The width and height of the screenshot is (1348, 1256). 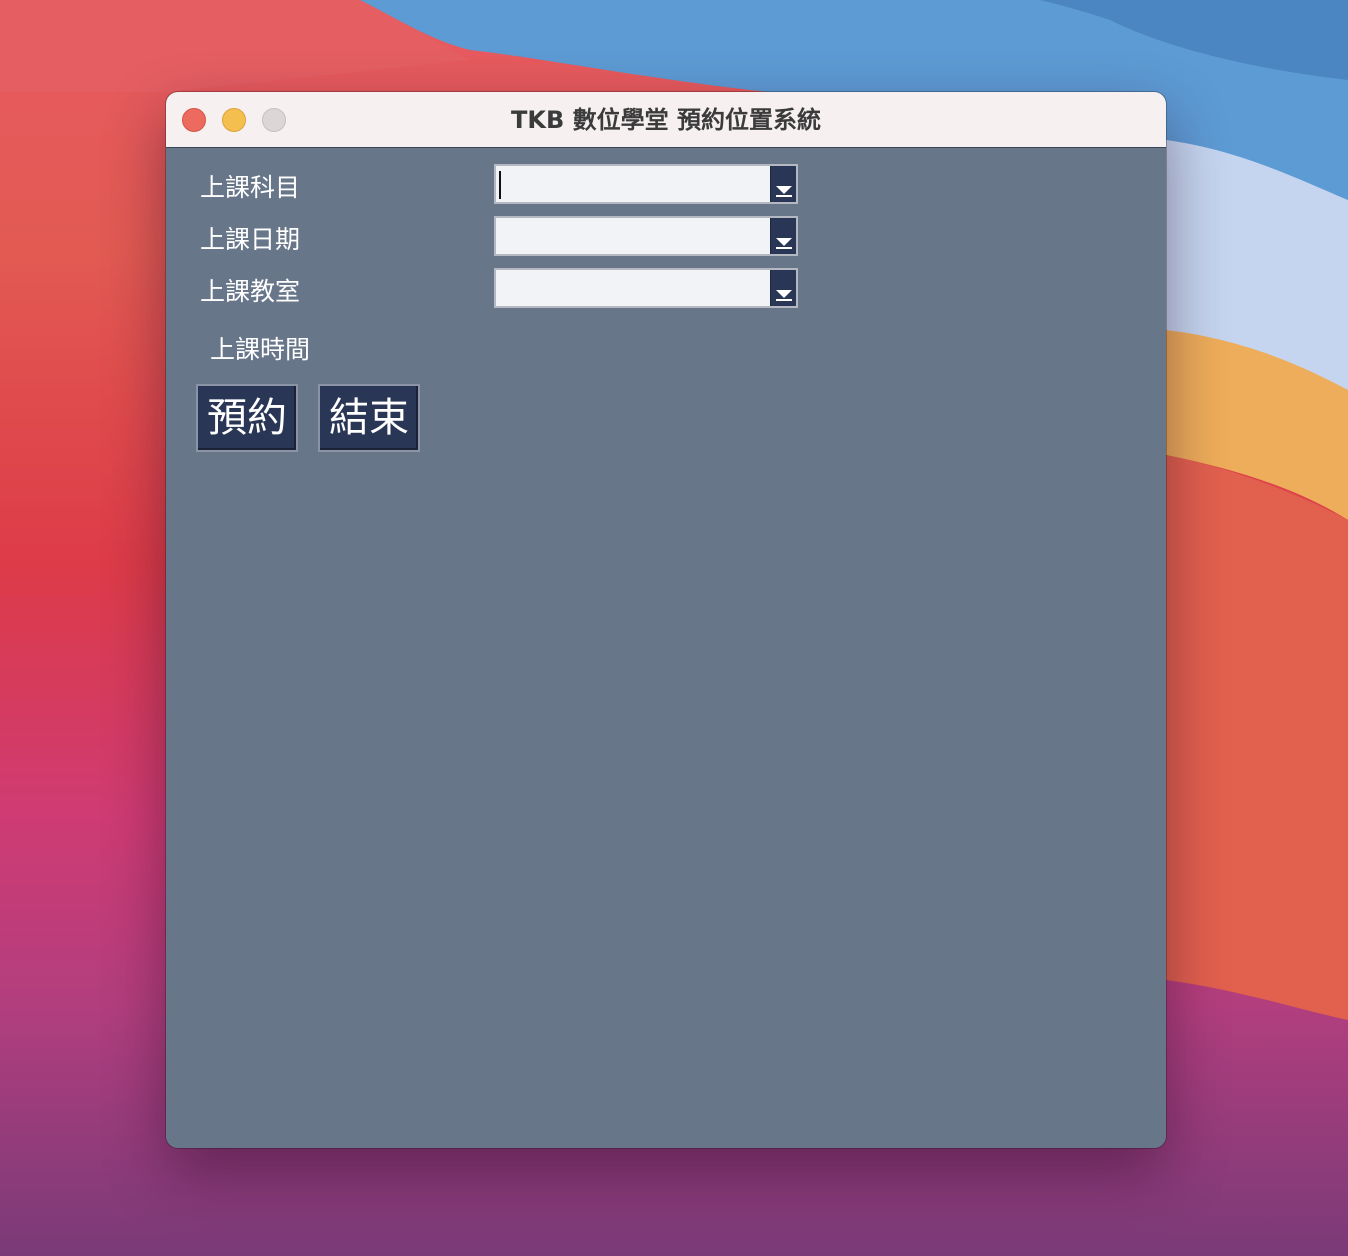 What do you see at coordinates (500, 185) in the screenshot?
I see `text-cursor` at bounding box center [500, 185].